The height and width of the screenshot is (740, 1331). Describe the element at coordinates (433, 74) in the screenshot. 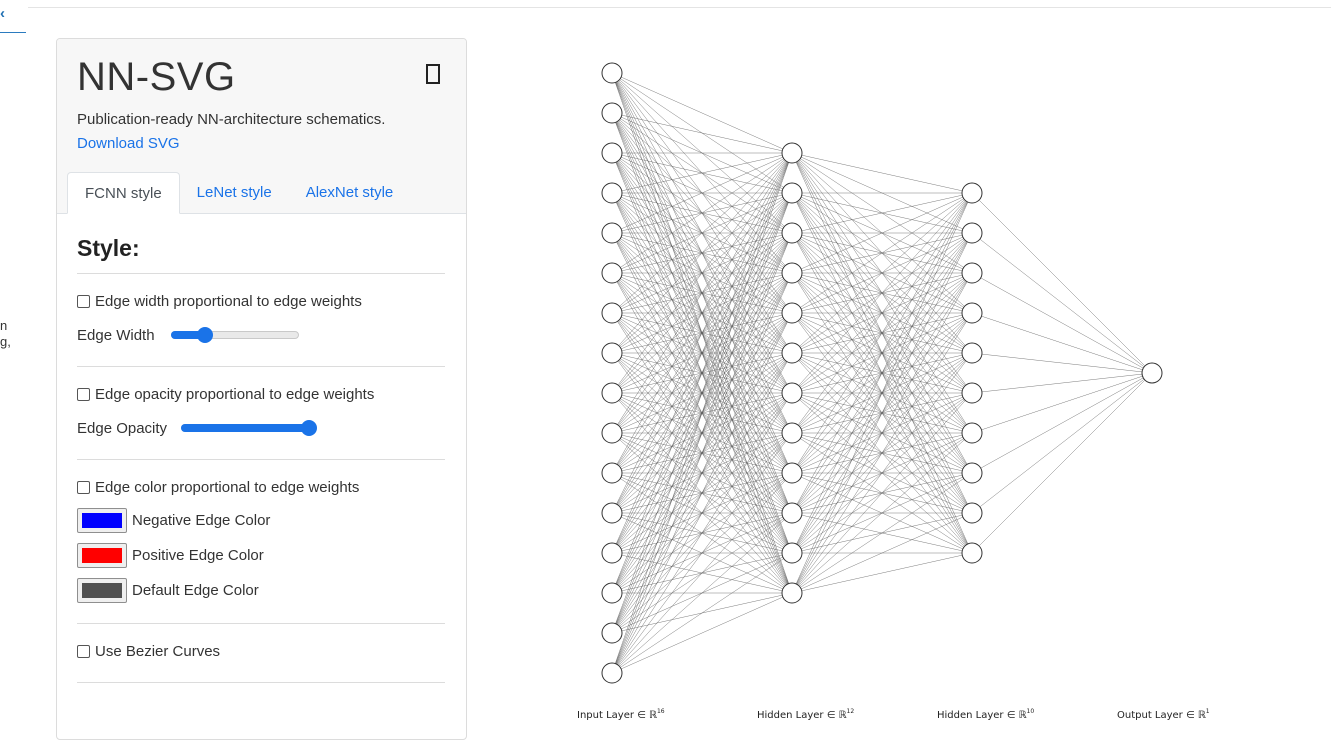

I see `theme-toggle-icon` at that location.